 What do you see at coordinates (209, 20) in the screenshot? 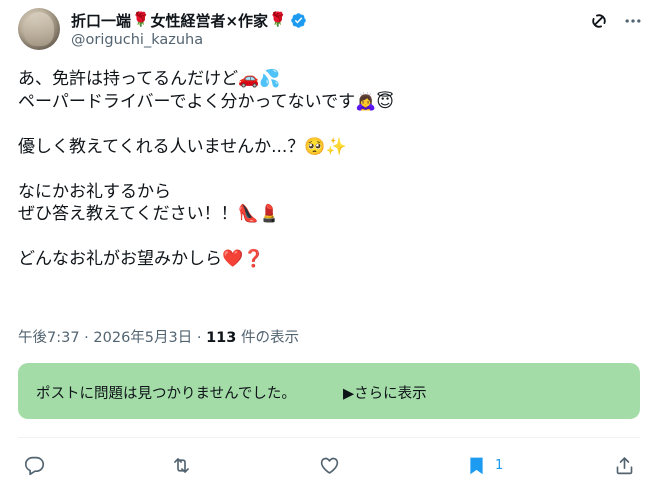
I see `display-name-suffix: 女性経営者×作家` at bounding box center [209, 20].